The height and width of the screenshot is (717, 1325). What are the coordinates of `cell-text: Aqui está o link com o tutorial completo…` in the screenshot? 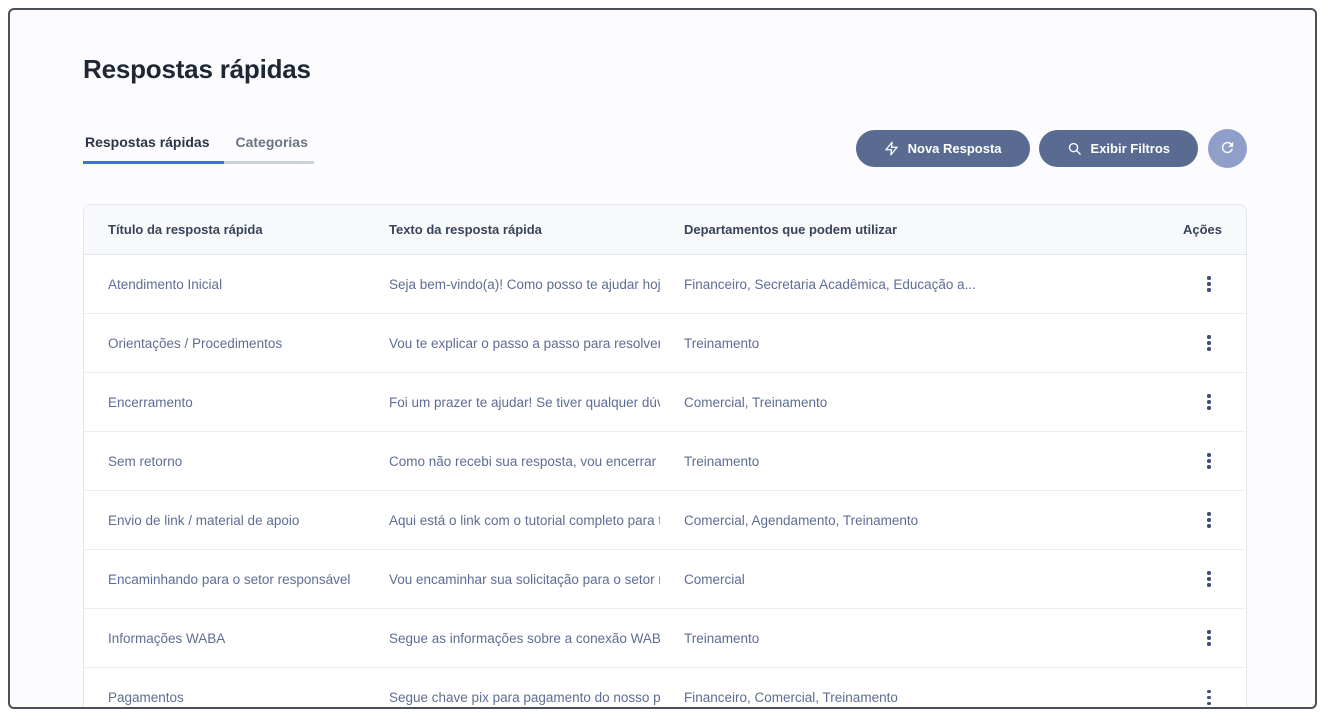 It's located at (524, 520).